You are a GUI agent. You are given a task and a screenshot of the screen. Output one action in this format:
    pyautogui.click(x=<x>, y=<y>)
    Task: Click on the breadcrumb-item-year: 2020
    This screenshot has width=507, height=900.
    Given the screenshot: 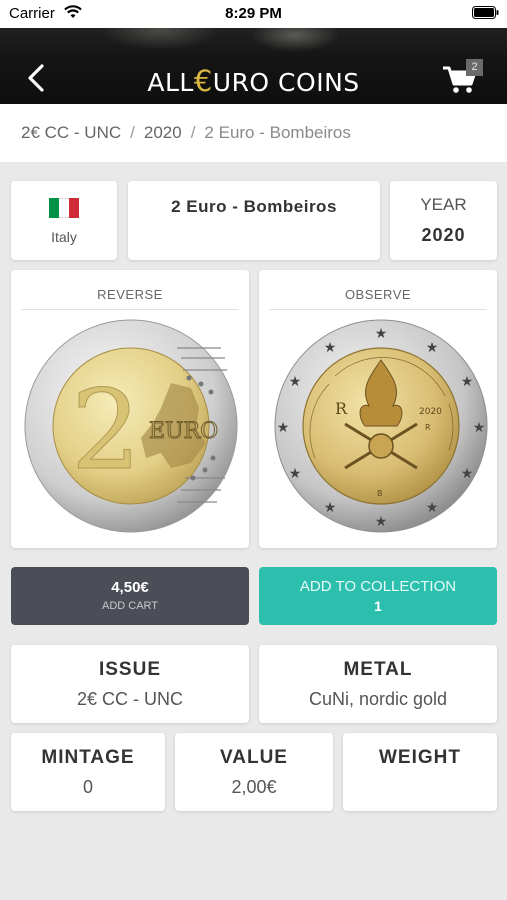 What is the action you would take?
    pyautogui.click(x=163, y=132)
    